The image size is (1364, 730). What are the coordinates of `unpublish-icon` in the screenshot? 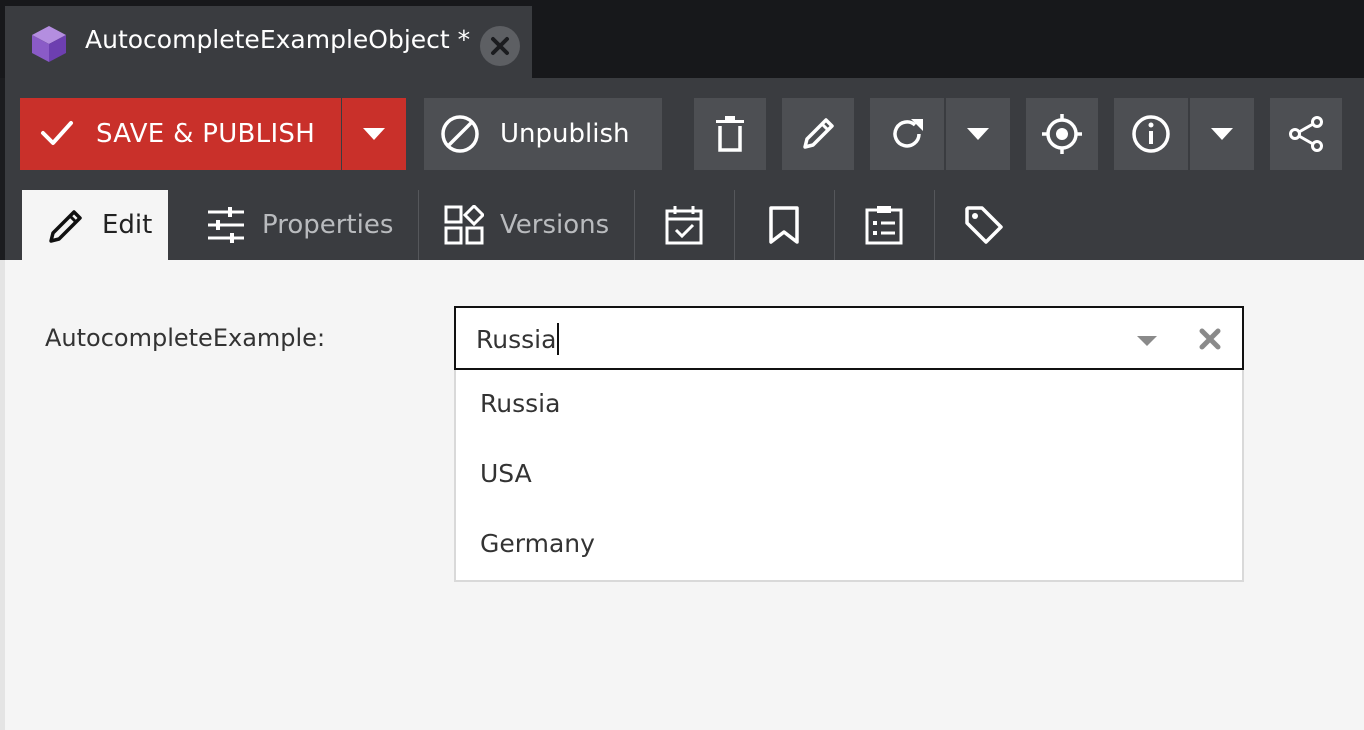 It's located at (460, 134).